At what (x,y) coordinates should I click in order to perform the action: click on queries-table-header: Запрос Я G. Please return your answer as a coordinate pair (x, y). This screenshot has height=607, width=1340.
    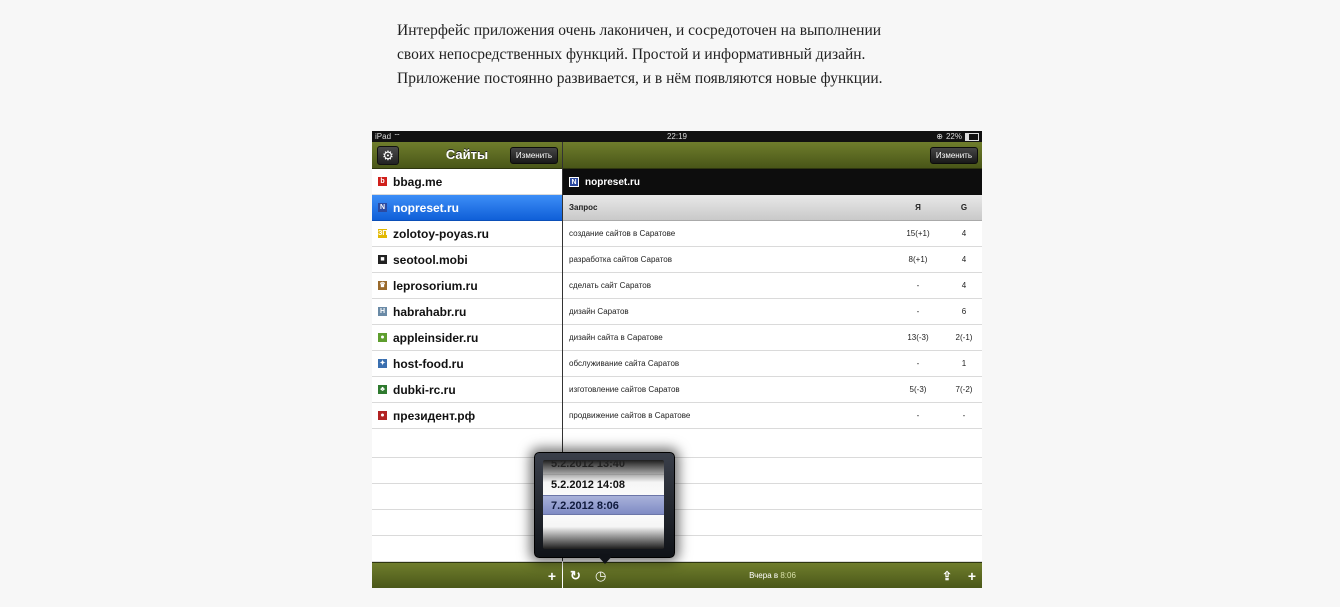
    Looking at the image, I should click on (772, 208).